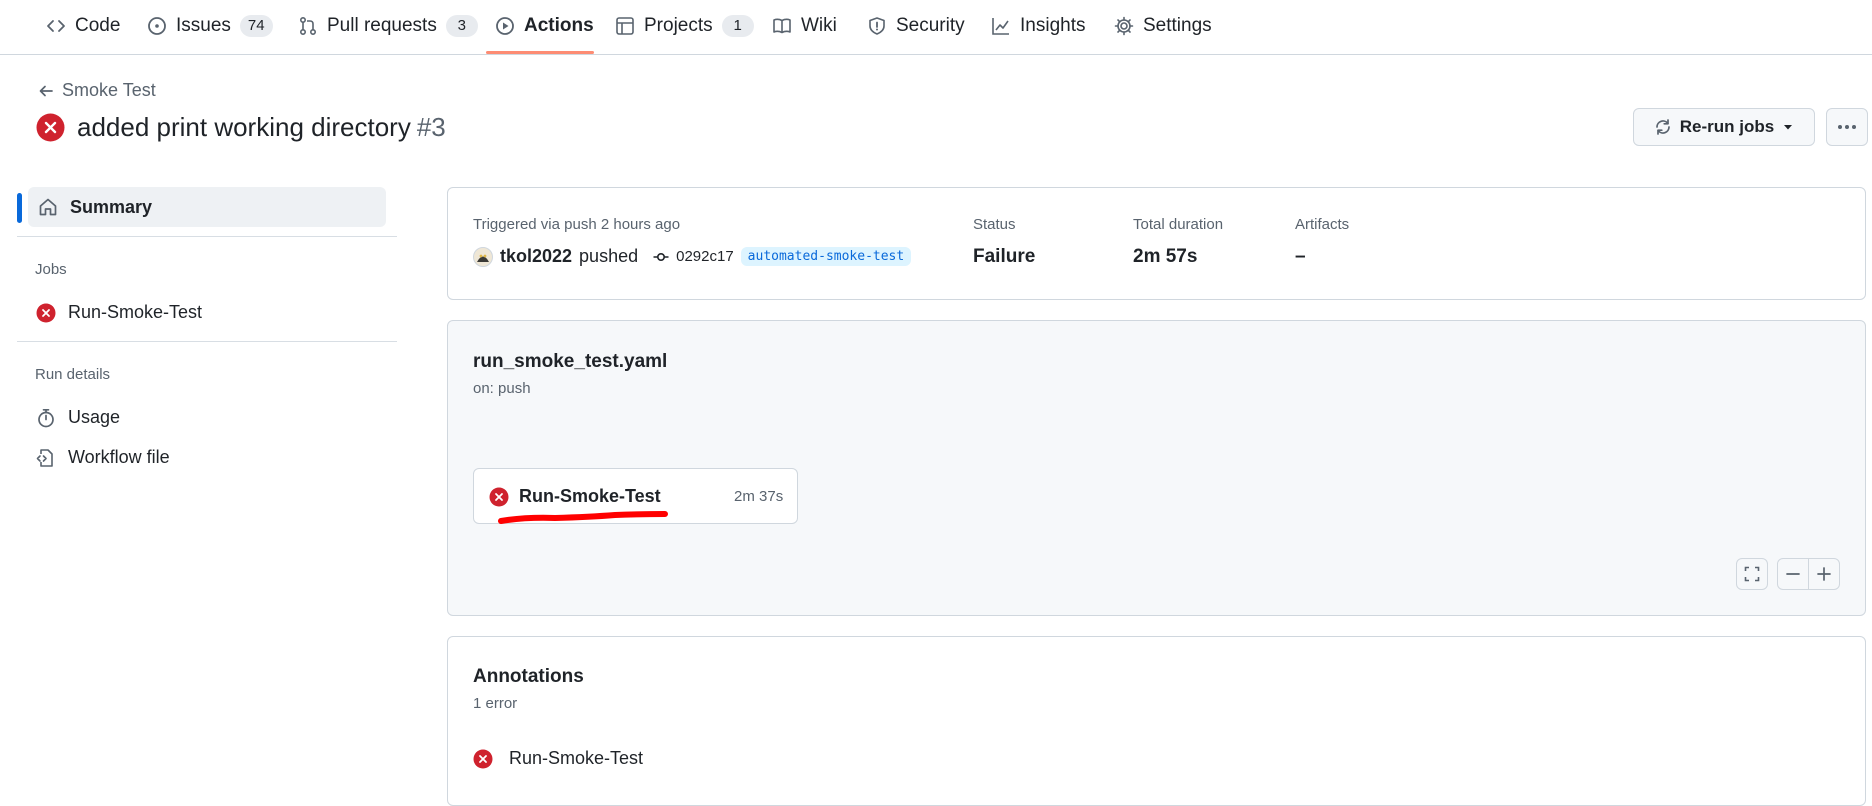 The height and width of the screenshot is (806, 1872). What do you see at coordinates (1165, 256) in the screenshot?
I see `duration-value: 2m 57s` at bounding box center [1165, 256].